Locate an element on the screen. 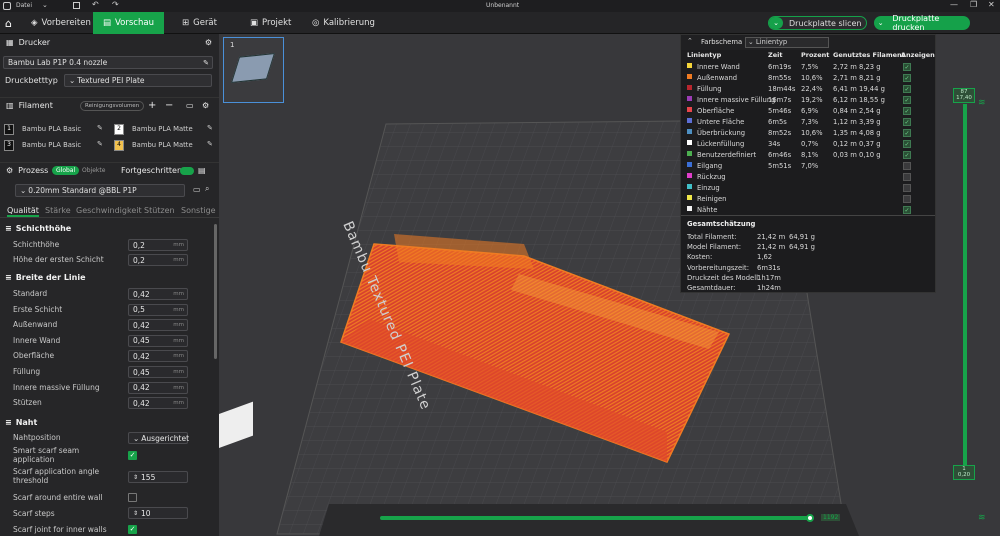 Image resolution: width=1000 pixels, height=536 pixels. filament-settings-icon: ⚙ is located at coordinates (205, 105).